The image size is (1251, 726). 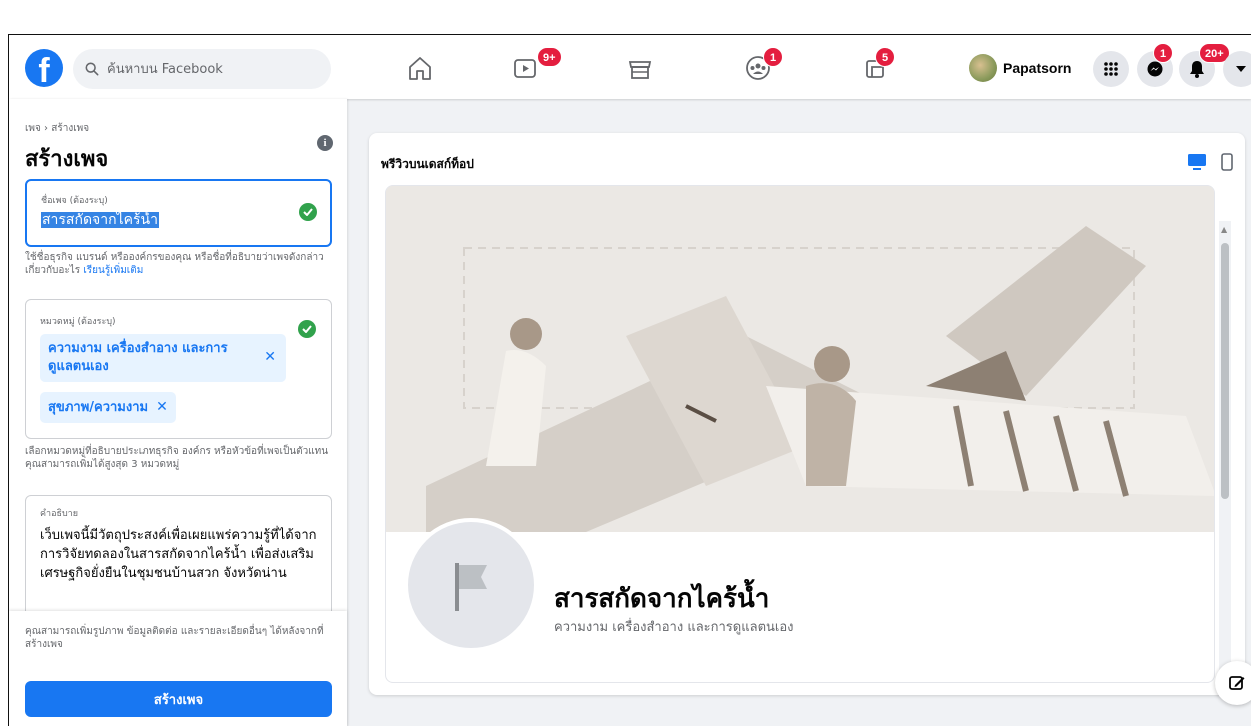 I want to click on description-label: คำอธิบาย, so click(x=59, y=514).